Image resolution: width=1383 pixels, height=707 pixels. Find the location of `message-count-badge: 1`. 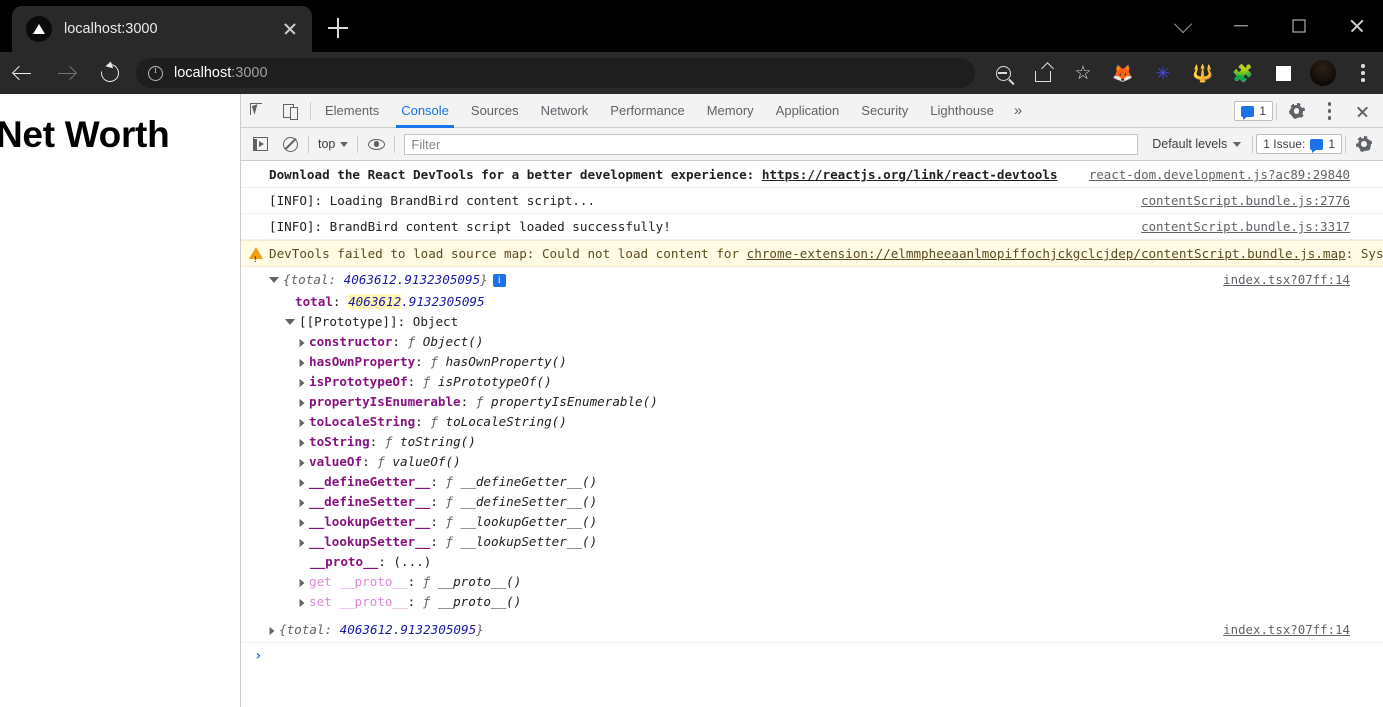

message-count-badge: 1 is located at coordinates (1253, 111).